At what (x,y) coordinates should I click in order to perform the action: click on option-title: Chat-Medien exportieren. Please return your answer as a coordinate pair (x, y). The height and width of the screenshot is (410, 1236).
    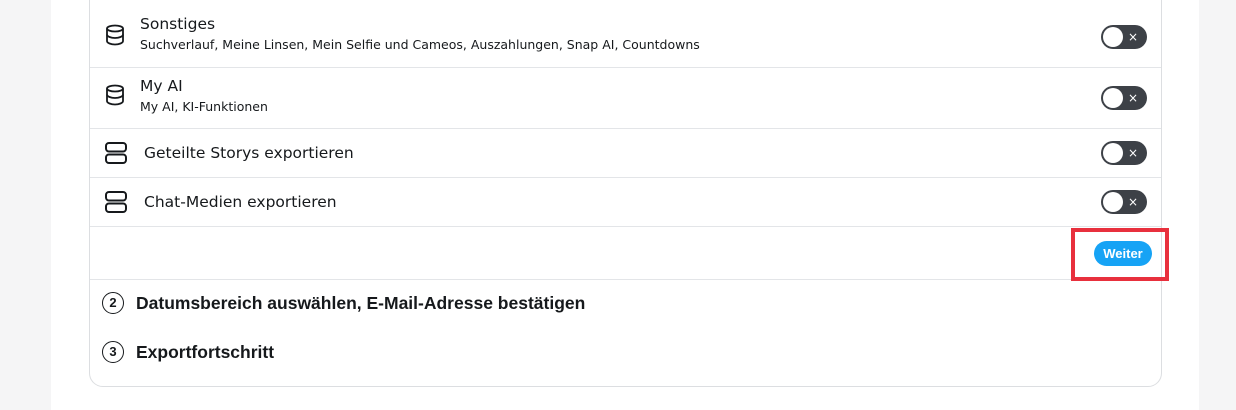
    Looking at the image, I should click on (240, 202).